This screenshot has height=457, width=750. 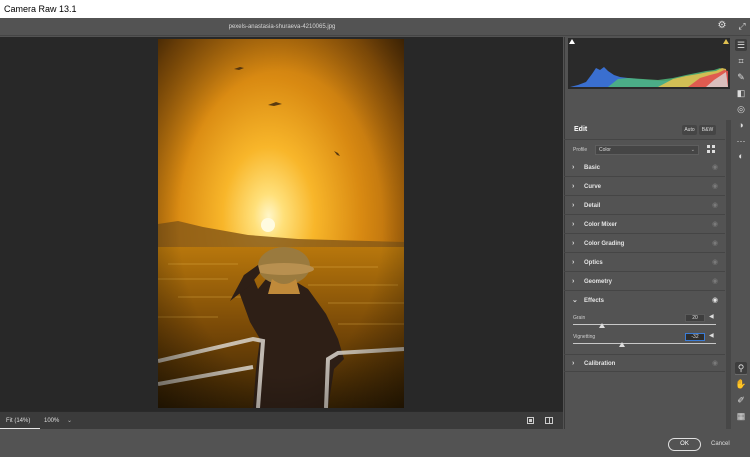 What do you see at coordinates (644, 282) in the screenshot?
I see `section-geometry: › Geometry ◉` at bounding box center [644, 282].